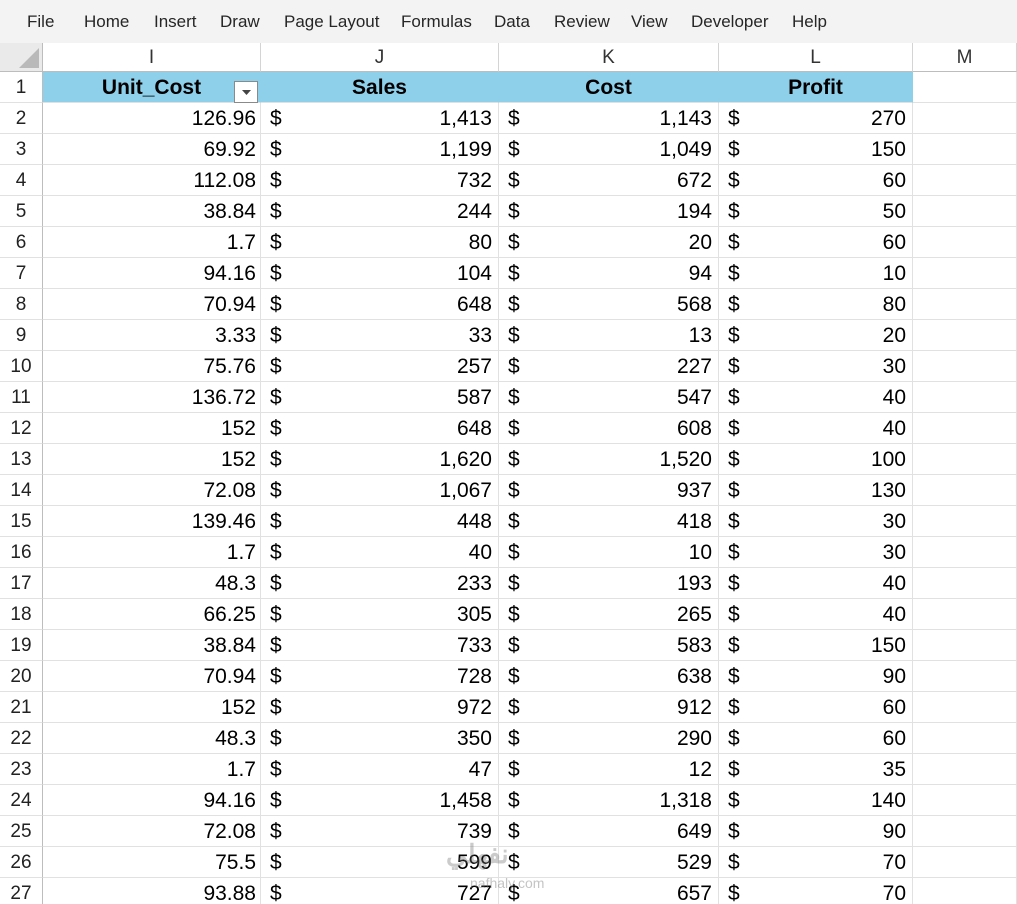 The image size is (1017, 904). What do you see at coordinates (609, 800) in the screenshot?
I see `cost-cell: $1,318` at bounding box center [609, 800].